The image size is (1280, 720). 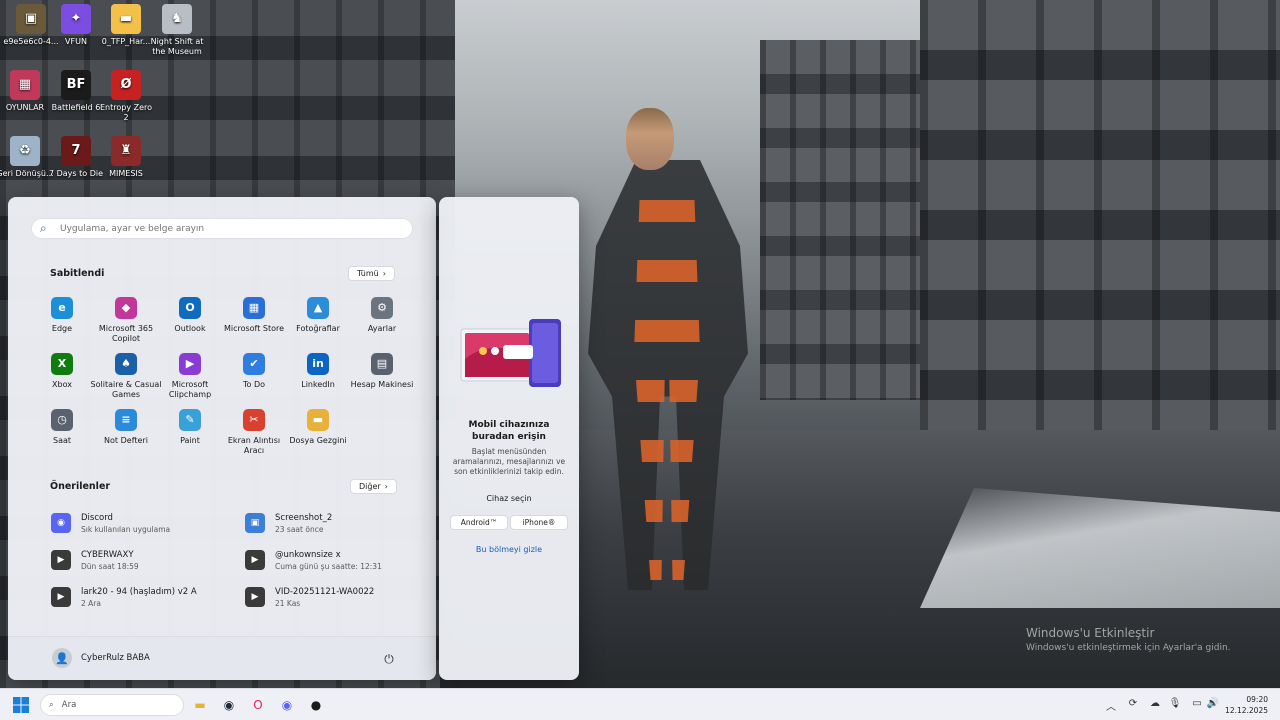 I want to click on user-name: CyberRulz BABA, so click(x=115, y=658).